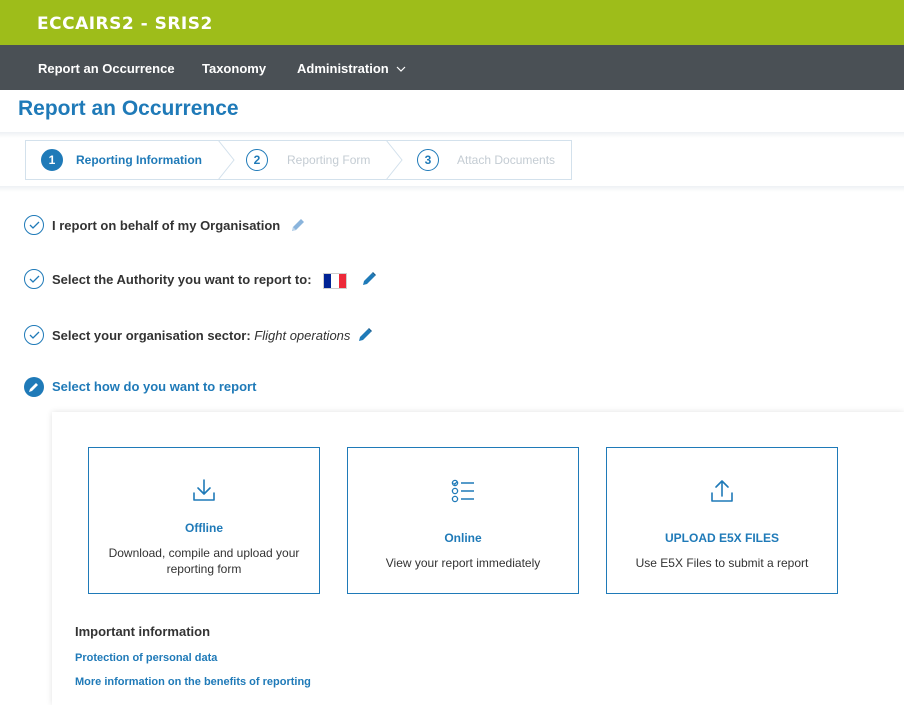 Image resolution: width=904 pixels, height=705 pixels. What do you see at coordinates (722, 538) in the screenshot?
I see `option-title: UPLOAD E5X FILES` at bounding box center [722, 538].